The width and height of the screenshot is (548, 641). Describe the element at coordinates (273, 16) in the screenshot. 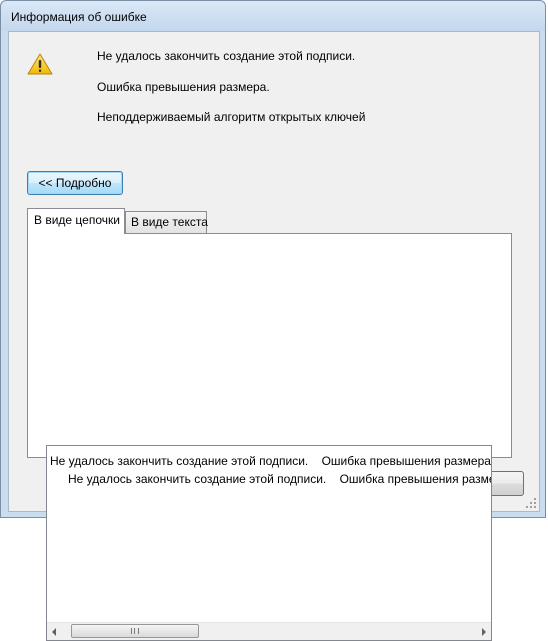

I see `title-bar: Информация об ошибке` at that location.